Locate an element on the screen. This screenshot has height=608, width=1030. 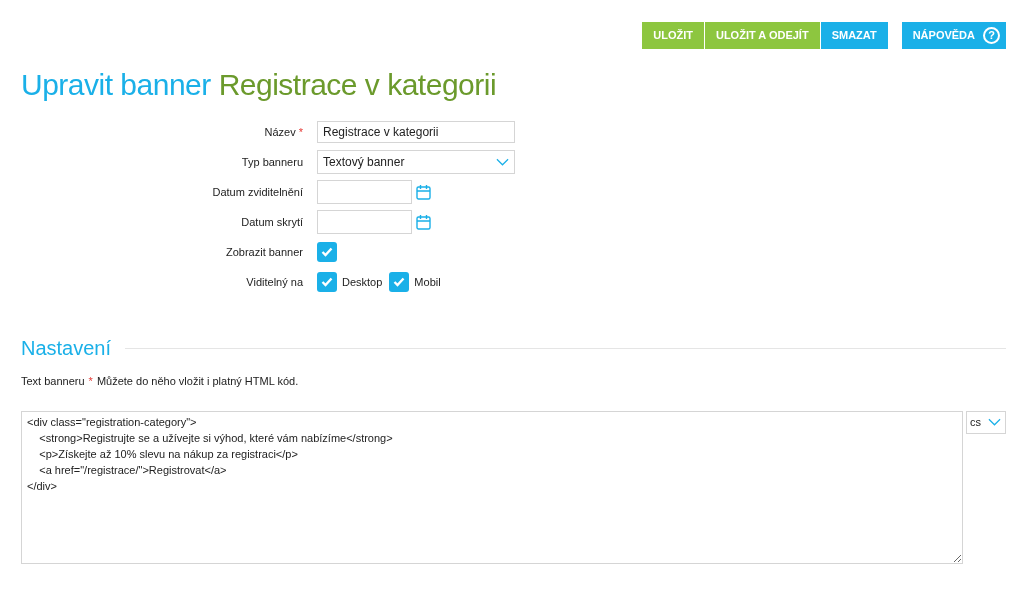
field-label: Název is located at coordinates (280, 132).